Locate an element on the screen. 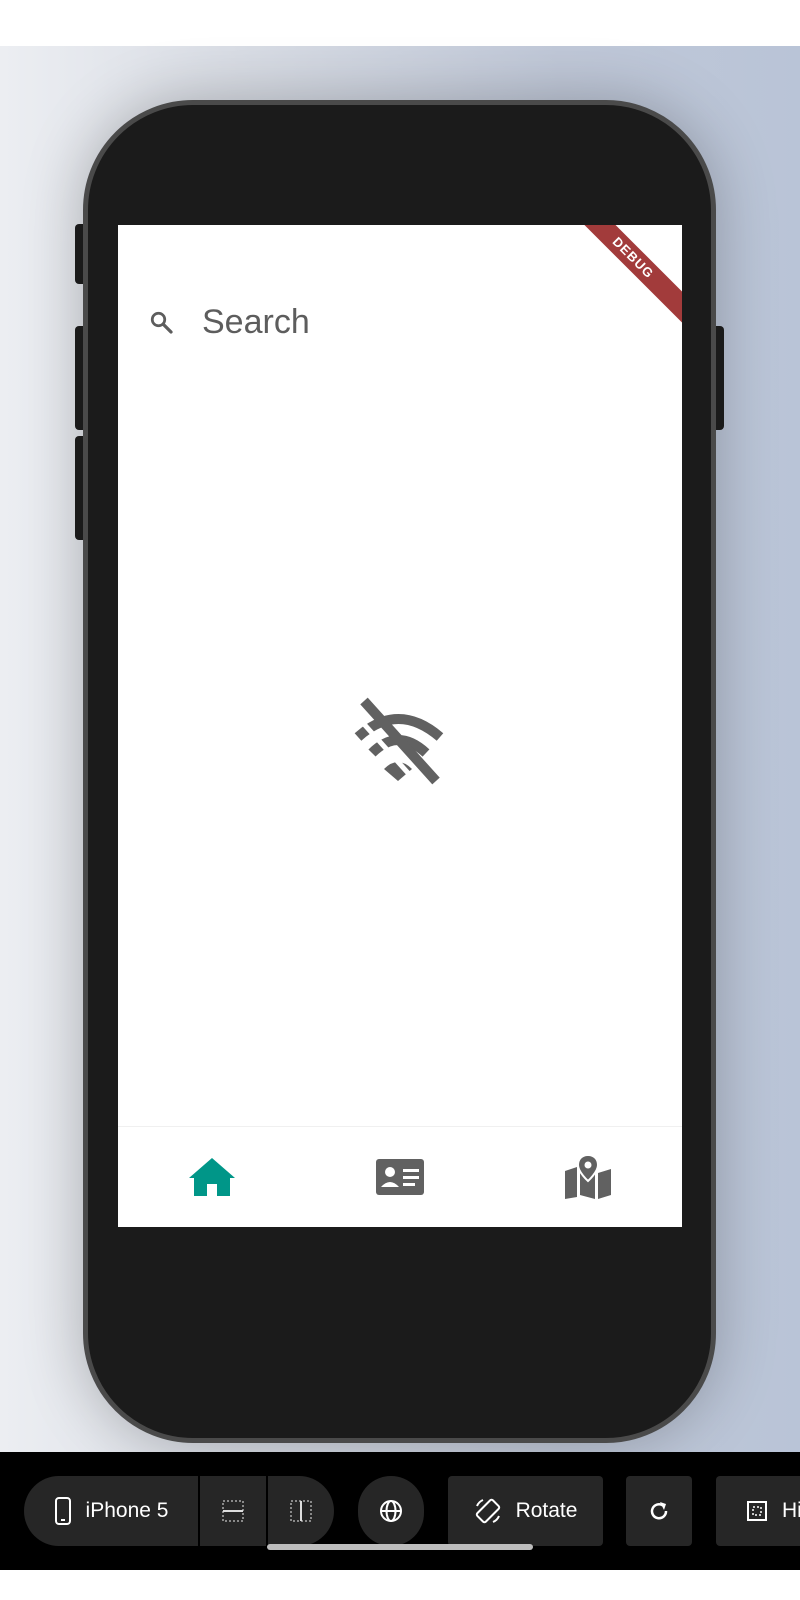 The height and width of the screenshot is (1600, 800). search-field: Search is located at coordinates (228, 322).